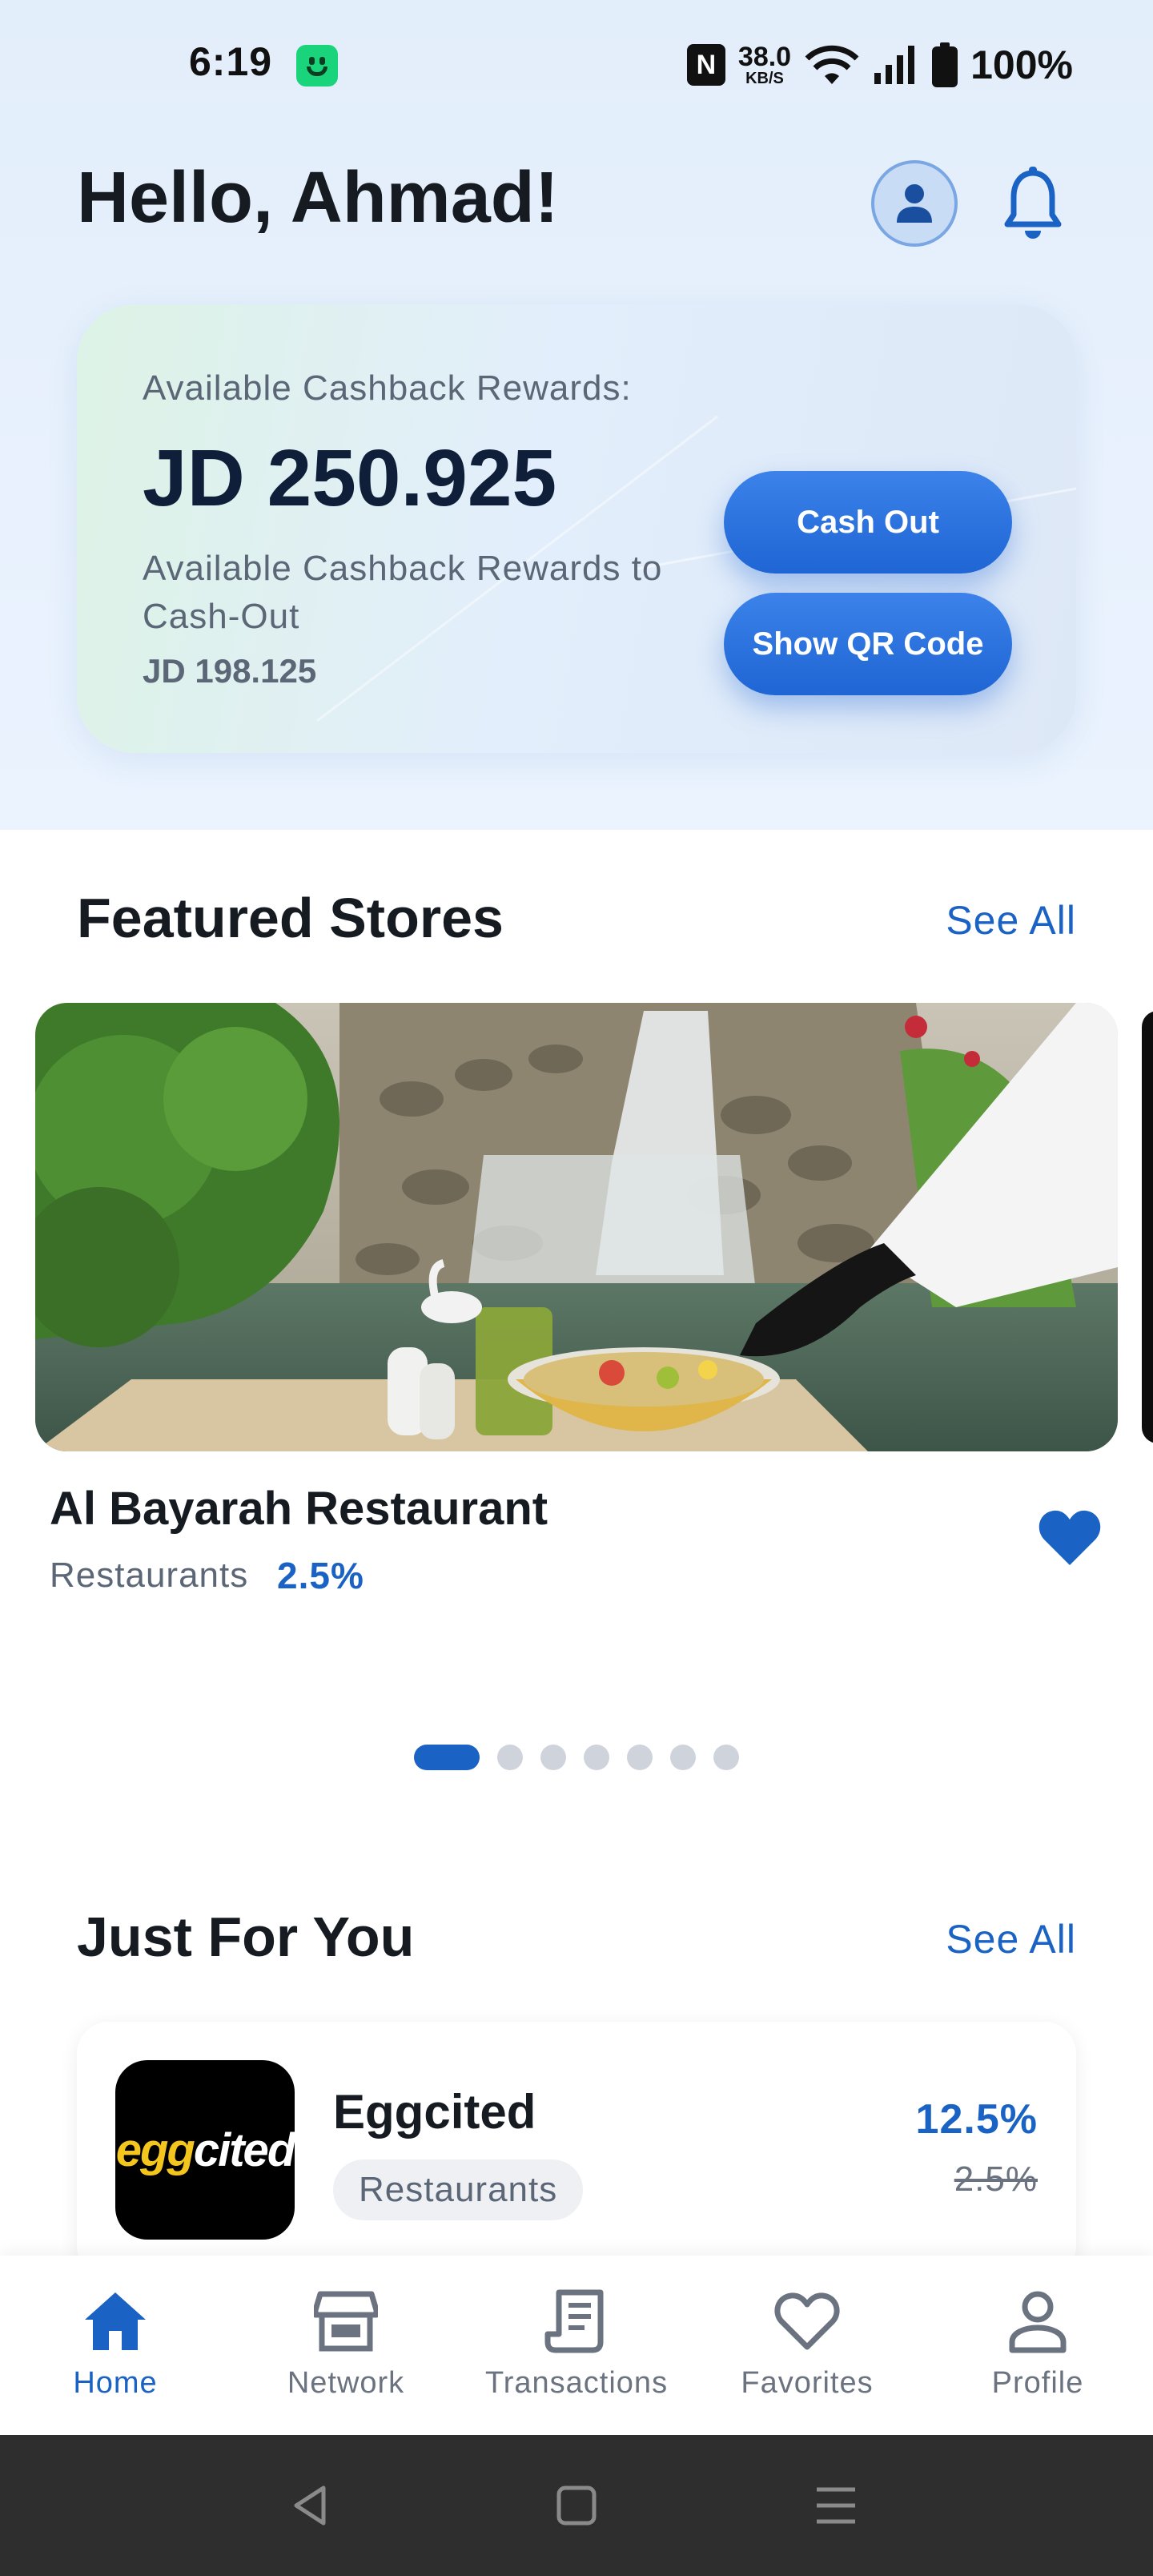 The height and width of the screenshot is (2576, 1153). Describe the element at coordinates (231, 62) in the screenshot. I see `status-time: 6:19` at that location.